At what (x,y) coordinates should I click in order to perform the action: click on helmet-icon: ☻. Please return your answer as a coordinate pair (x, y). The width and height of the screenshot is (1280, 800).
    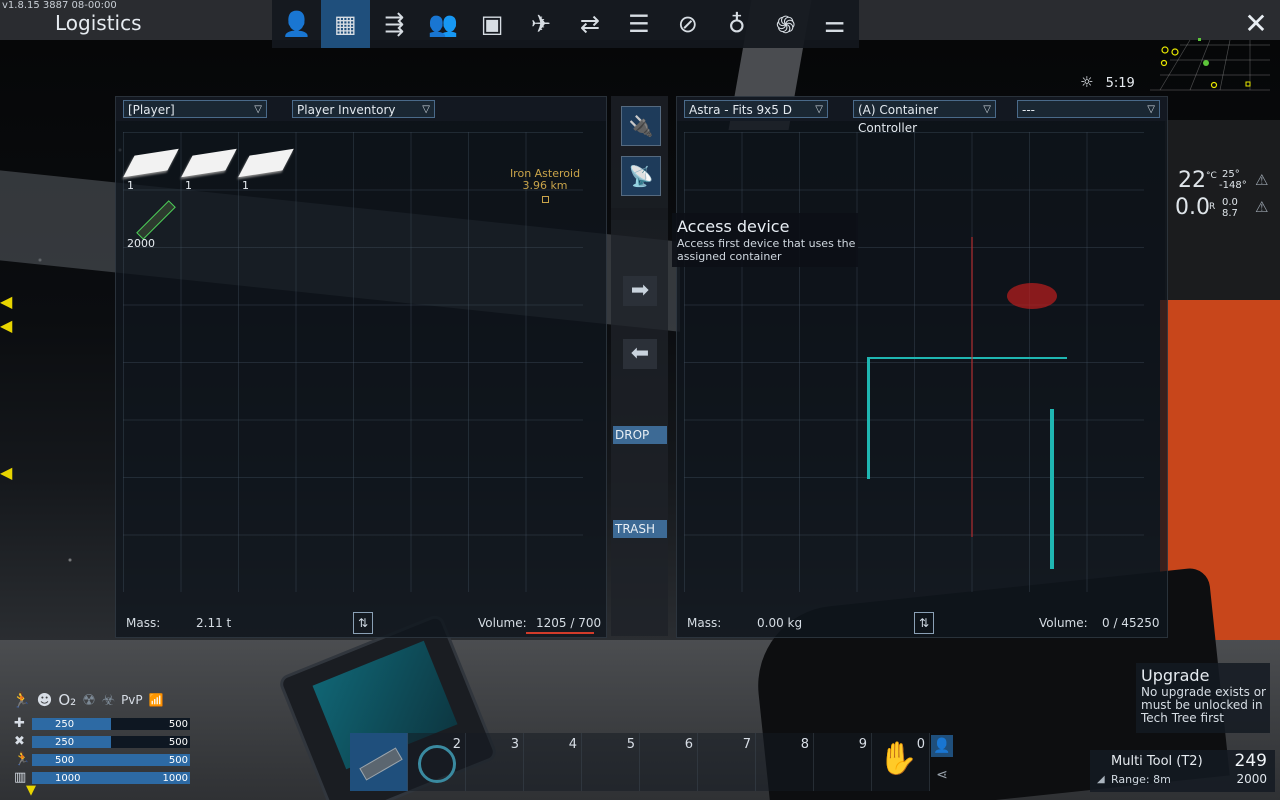
    Looking at the image, I should click on (44, 700).